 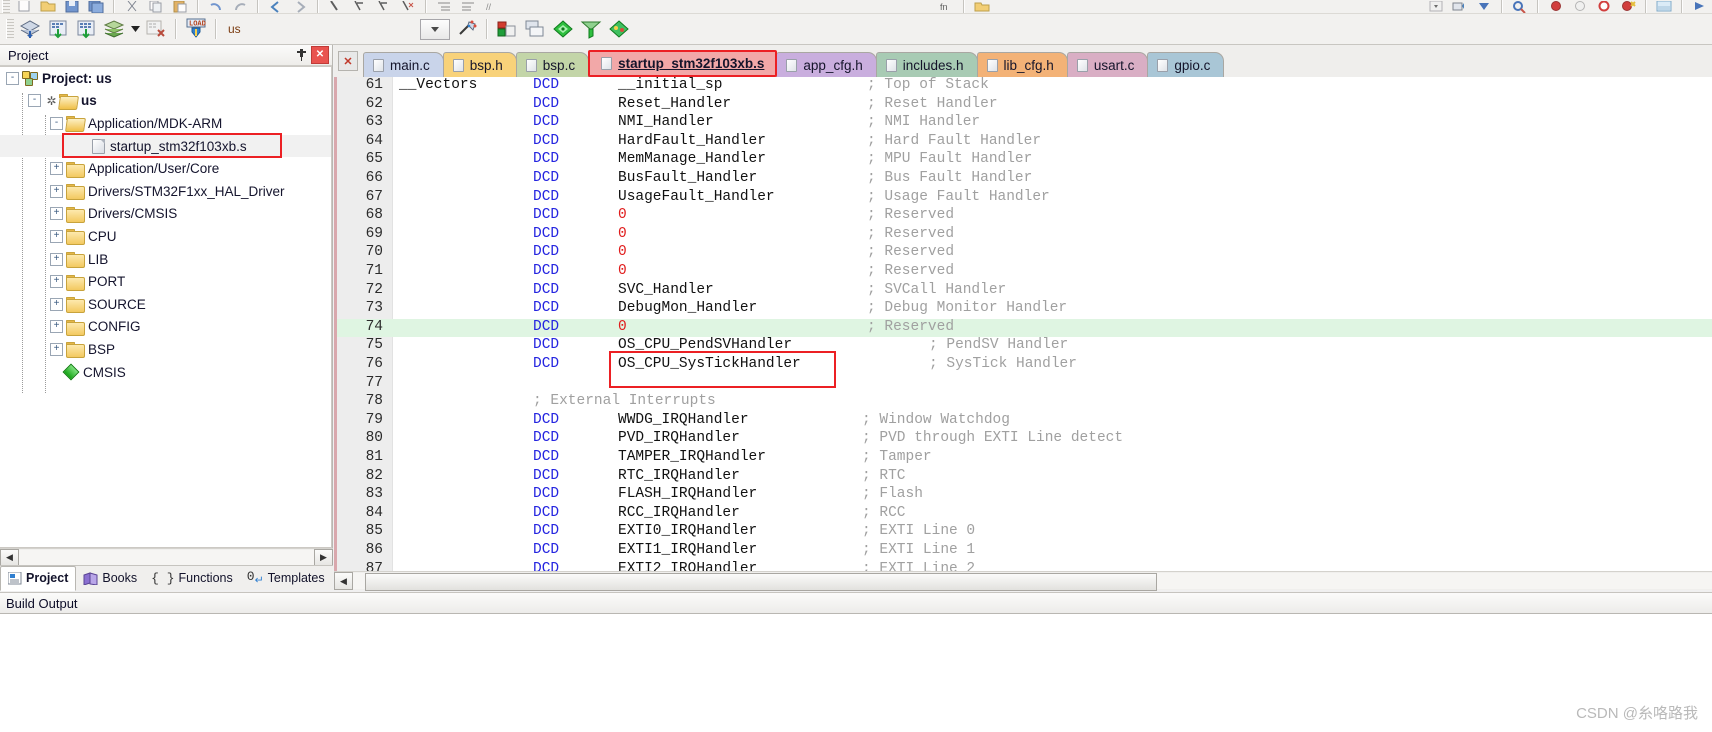 I want to click on code-line: 79 DCD WWDG_IRQHandler ; Window Watchdog, so click(x=1024, y=421).